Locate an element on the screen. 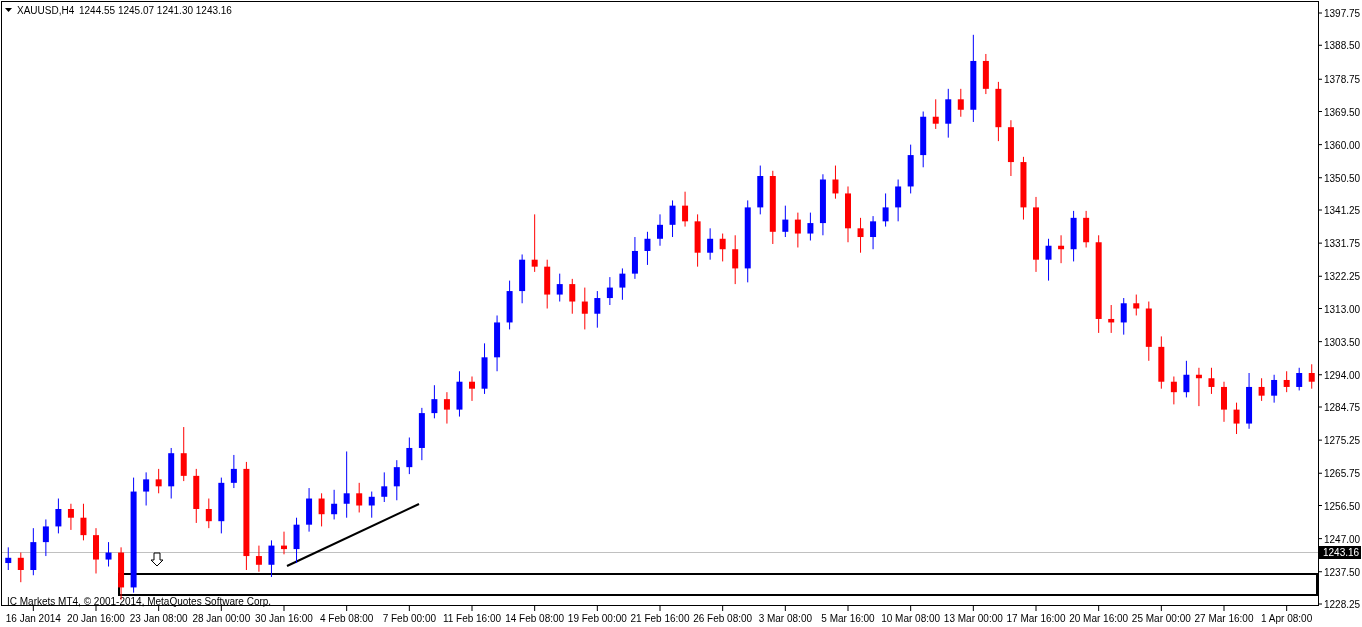 This screenshot has width=1362, height=627. symbol-label: XAUUSD,H4 is located at coordinates (46, 10).